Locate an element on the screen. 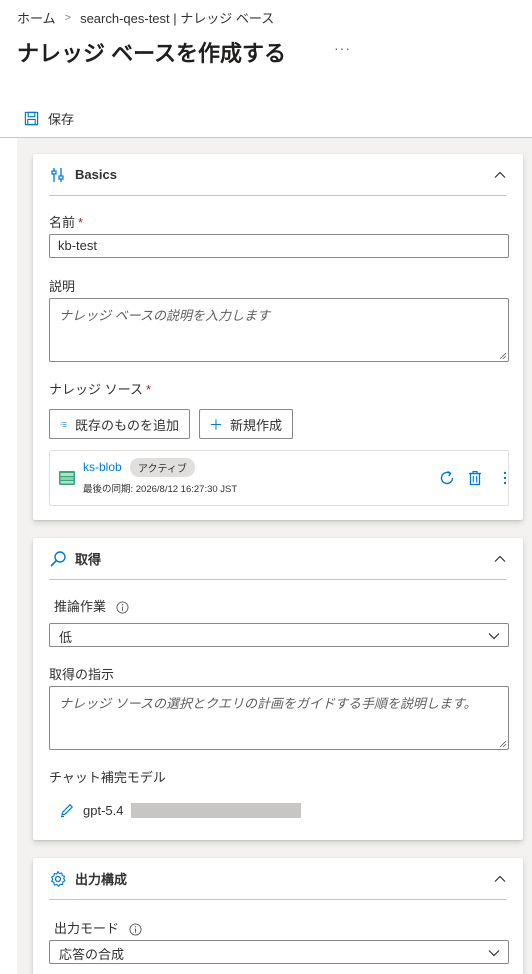 The image size is (532, 974). output-mode-label: 出力モード is located at coordinates (98, 927).